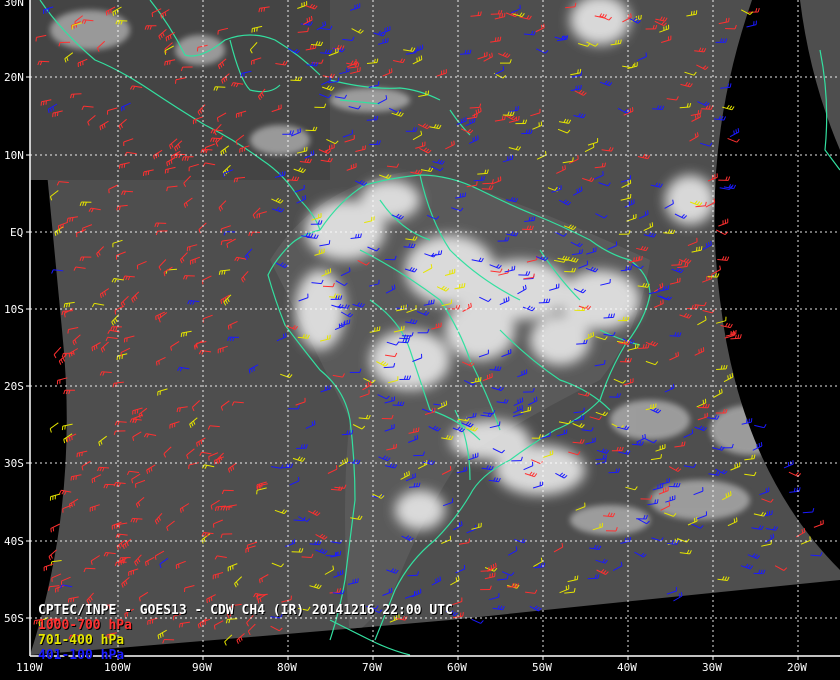 This screenshot has width=840, height=680. Describe the element at coordinates (14, 463) in the screenshot. I see `lat-label-30s: 30S` at that location.